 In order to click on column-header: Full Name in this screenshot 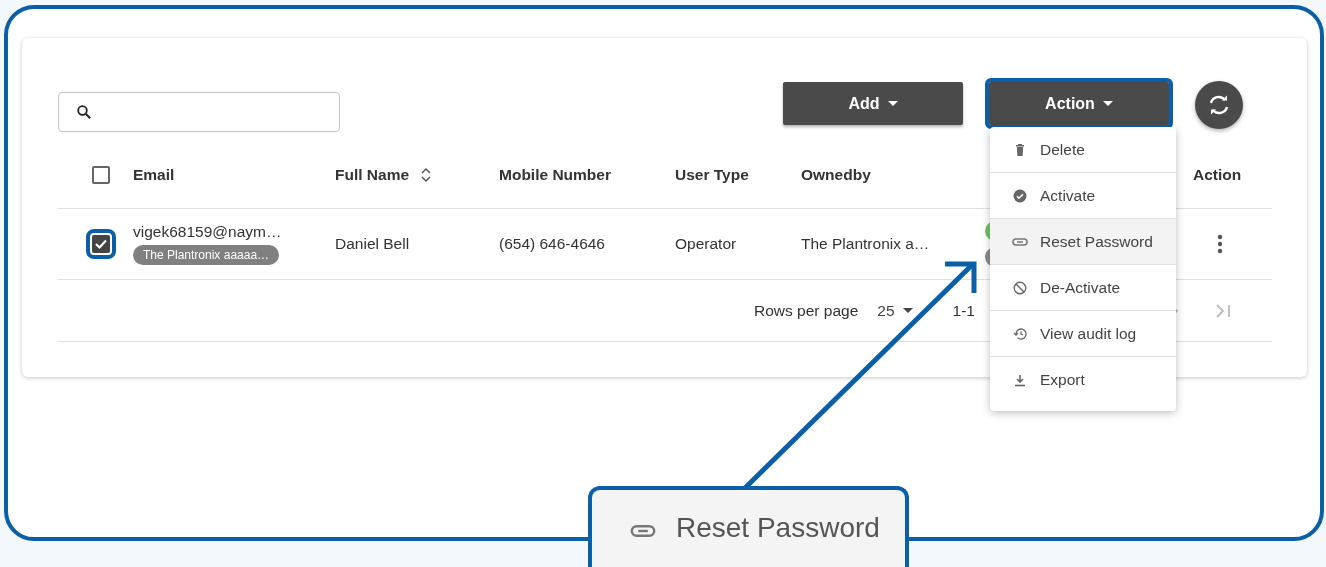, I will do `click(372, 175)`.